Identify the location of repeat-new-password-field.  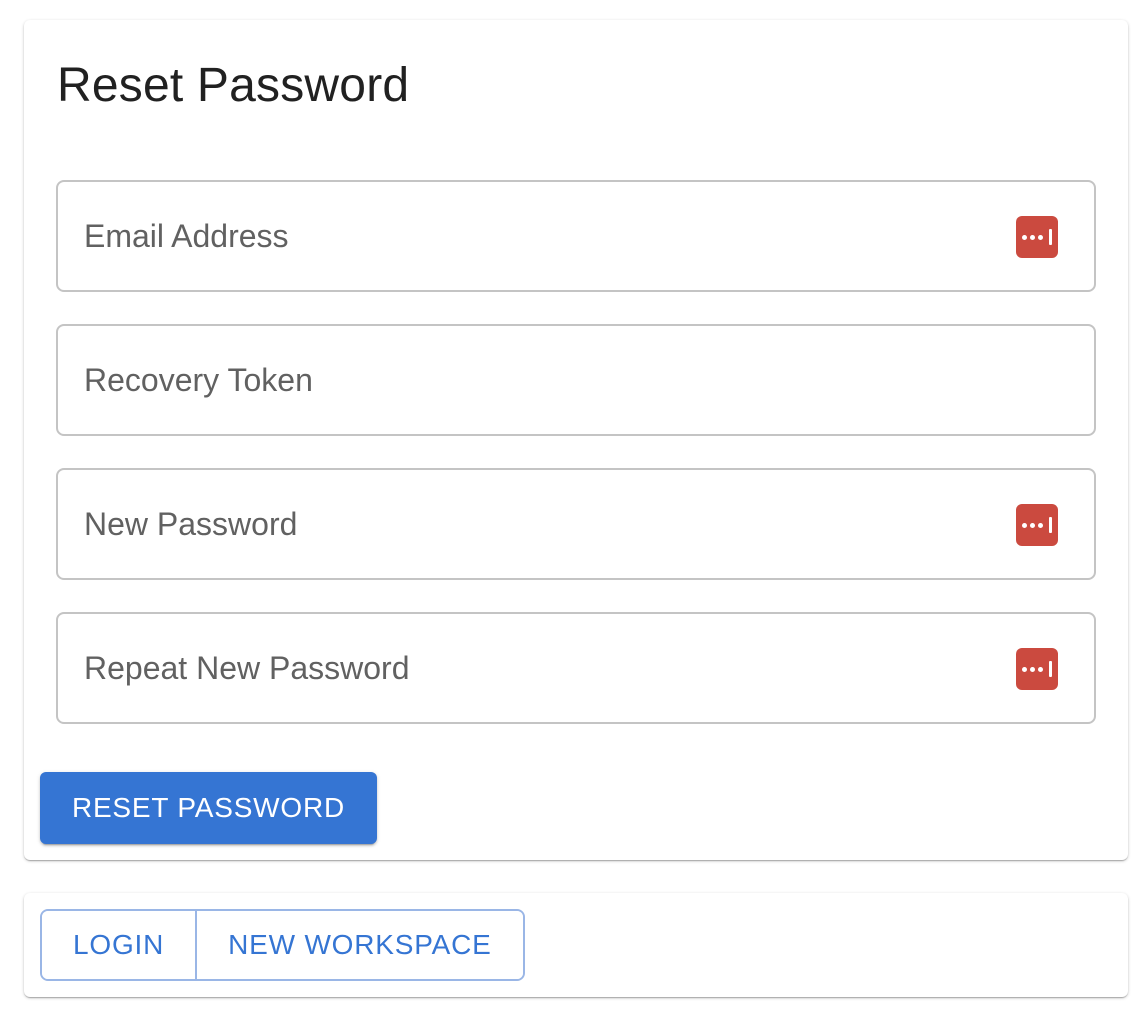
(576, 668).